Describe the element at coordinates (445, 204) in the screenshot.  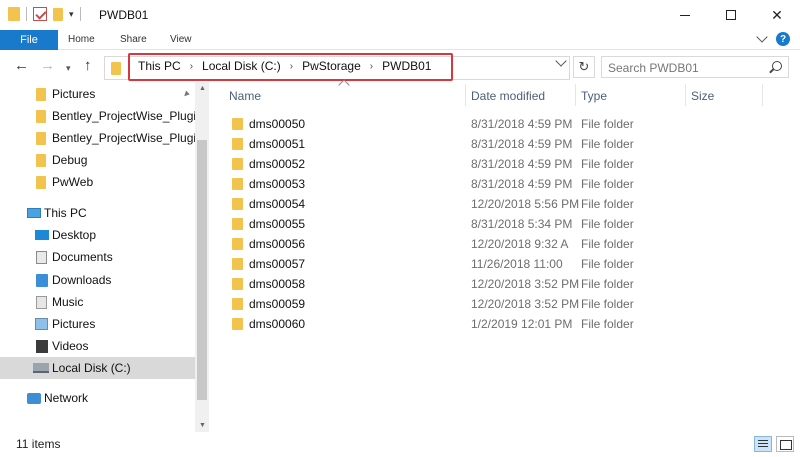
I see `table-row: dms00054 12/20/2018 5:56 PM File folder` at that location.